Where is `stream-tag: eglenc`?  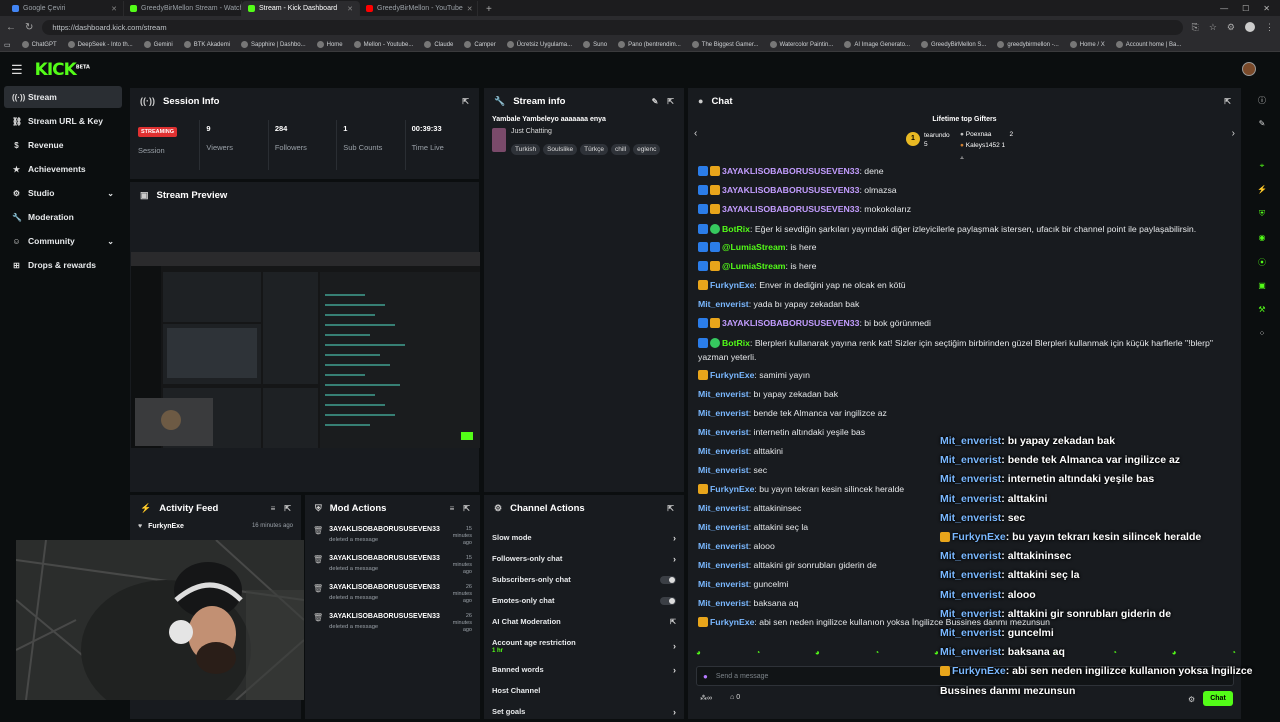 stream-tag: eglenc is located at coordinates (647, 149).